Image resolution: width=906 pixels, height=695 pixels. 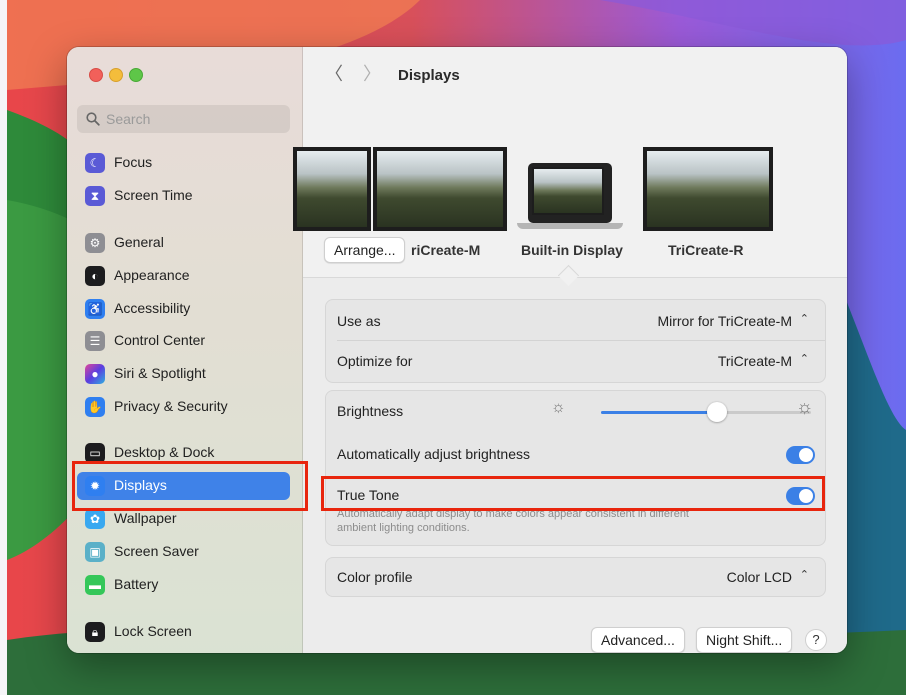 I want to click on sidebar-item-appearance: ◐ Appearance, so click(x=183, y=276).